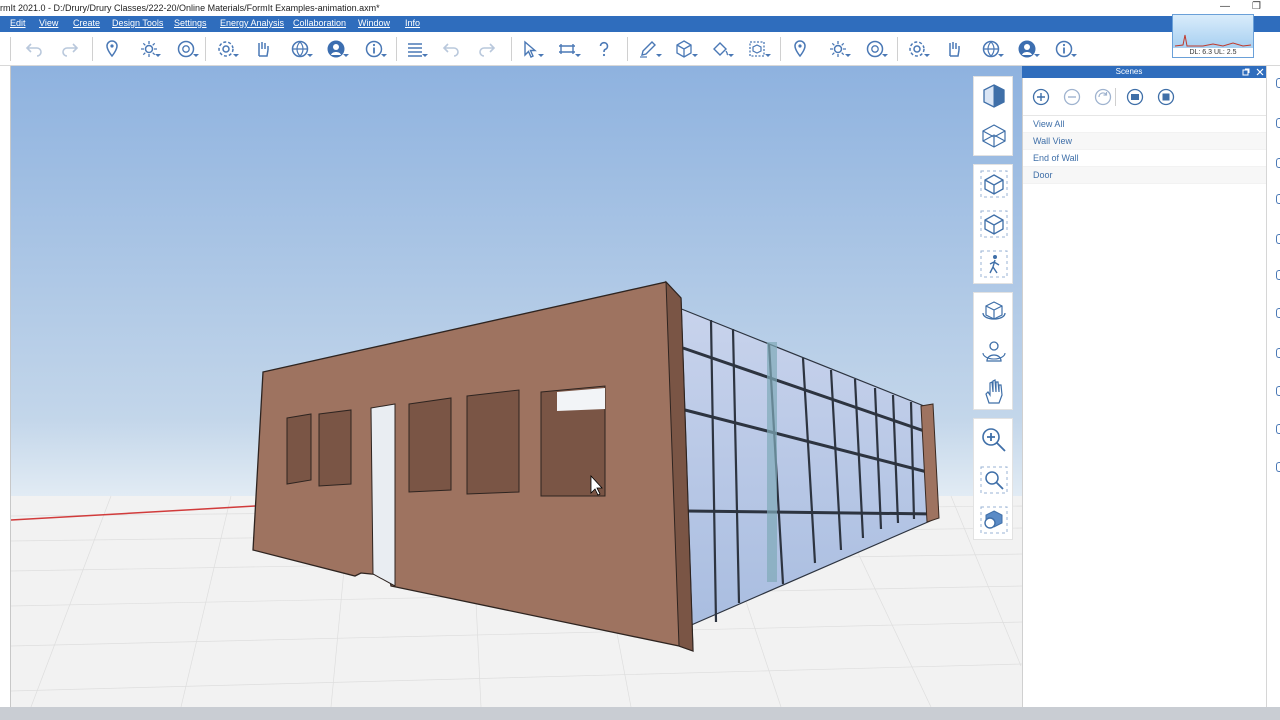  I want to click on panel-close-icon, so click(1260, 72).